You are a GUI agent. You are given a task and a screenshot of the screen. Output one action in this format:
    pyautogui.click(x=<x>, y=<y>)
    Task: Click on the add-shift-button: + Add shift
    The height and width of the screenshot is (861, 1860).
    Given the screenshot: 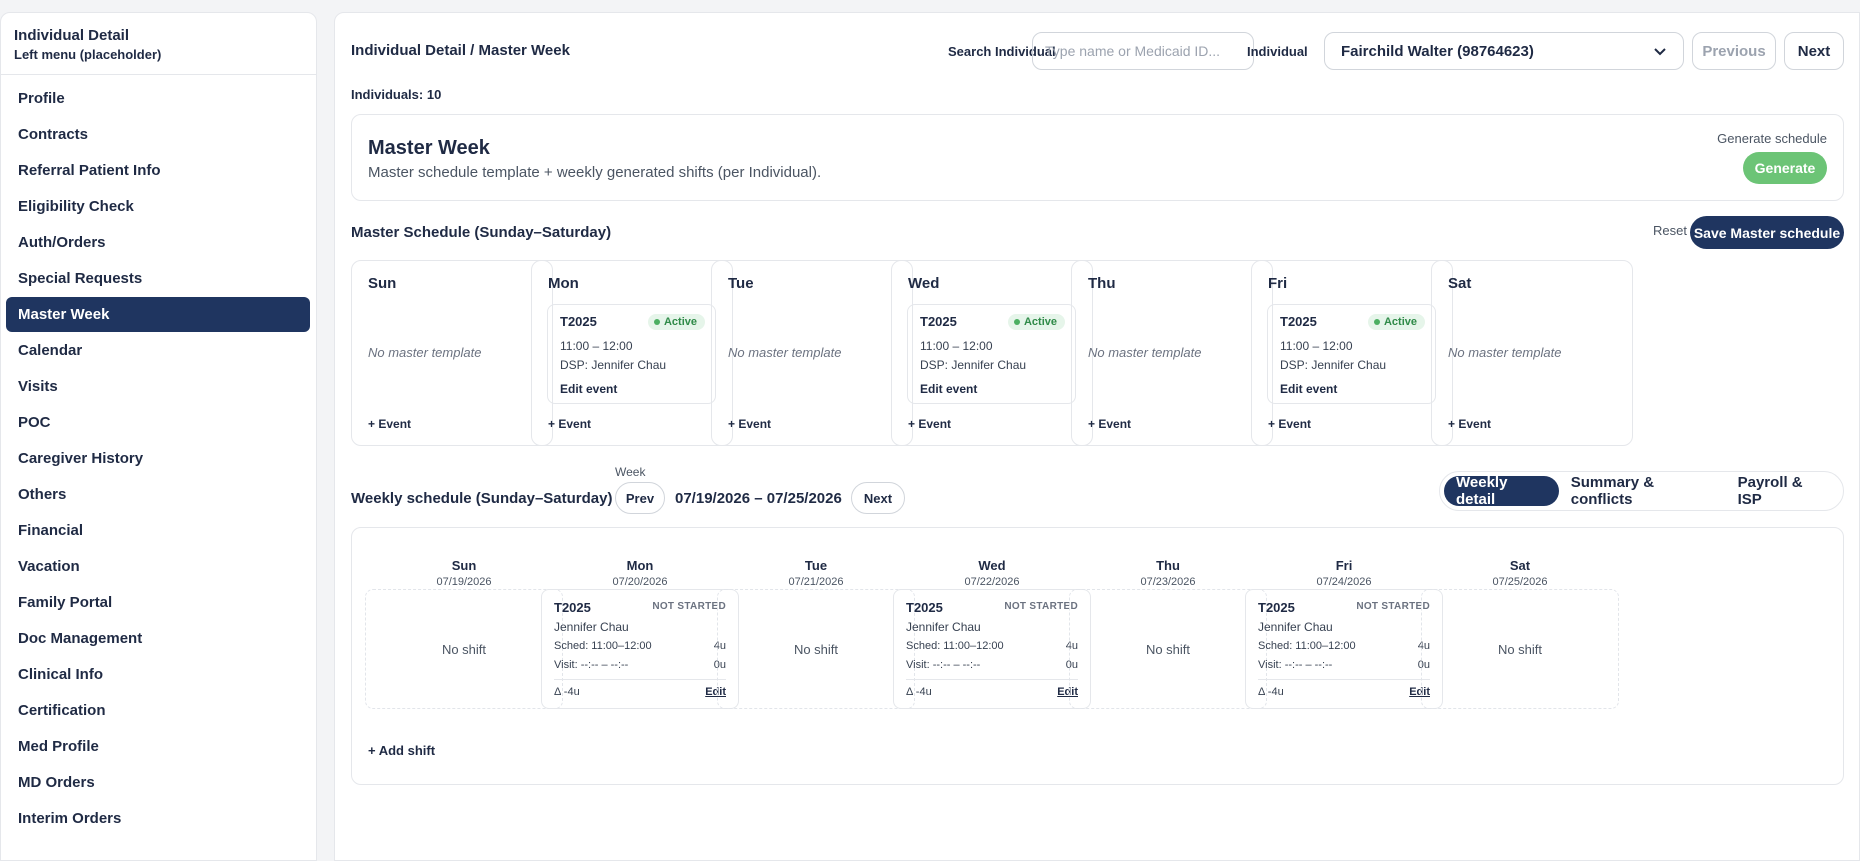 What is the action you would take?
    pyautogui.click(x=401, y=750)
    